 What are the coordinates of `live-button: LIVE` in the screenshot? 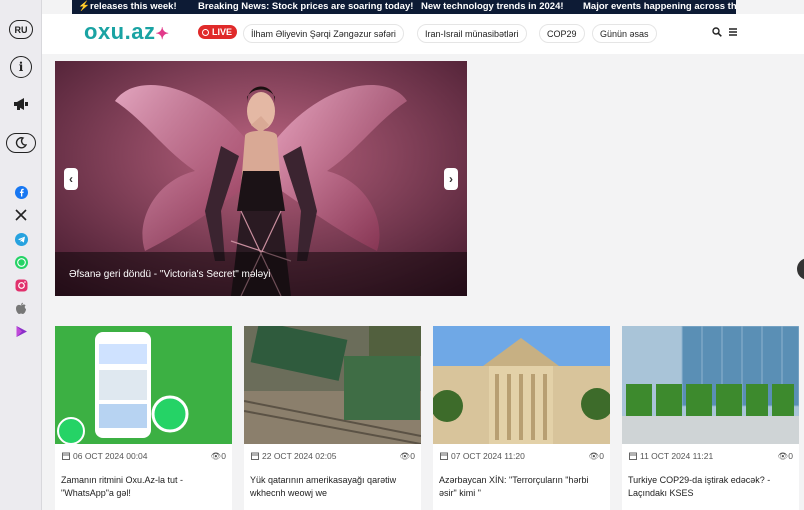 It's located at (218, 32).